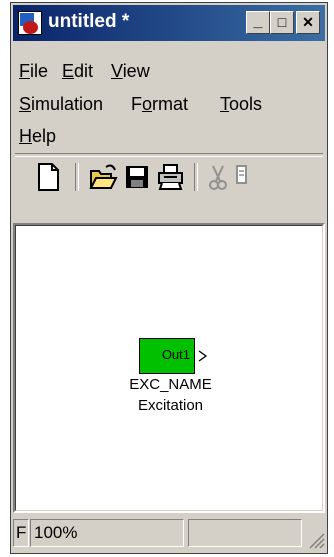  Describe the element at coordinates (169, 23) in the screenshot. I see `title-bar: untitled * _ □ ✕` at that location.